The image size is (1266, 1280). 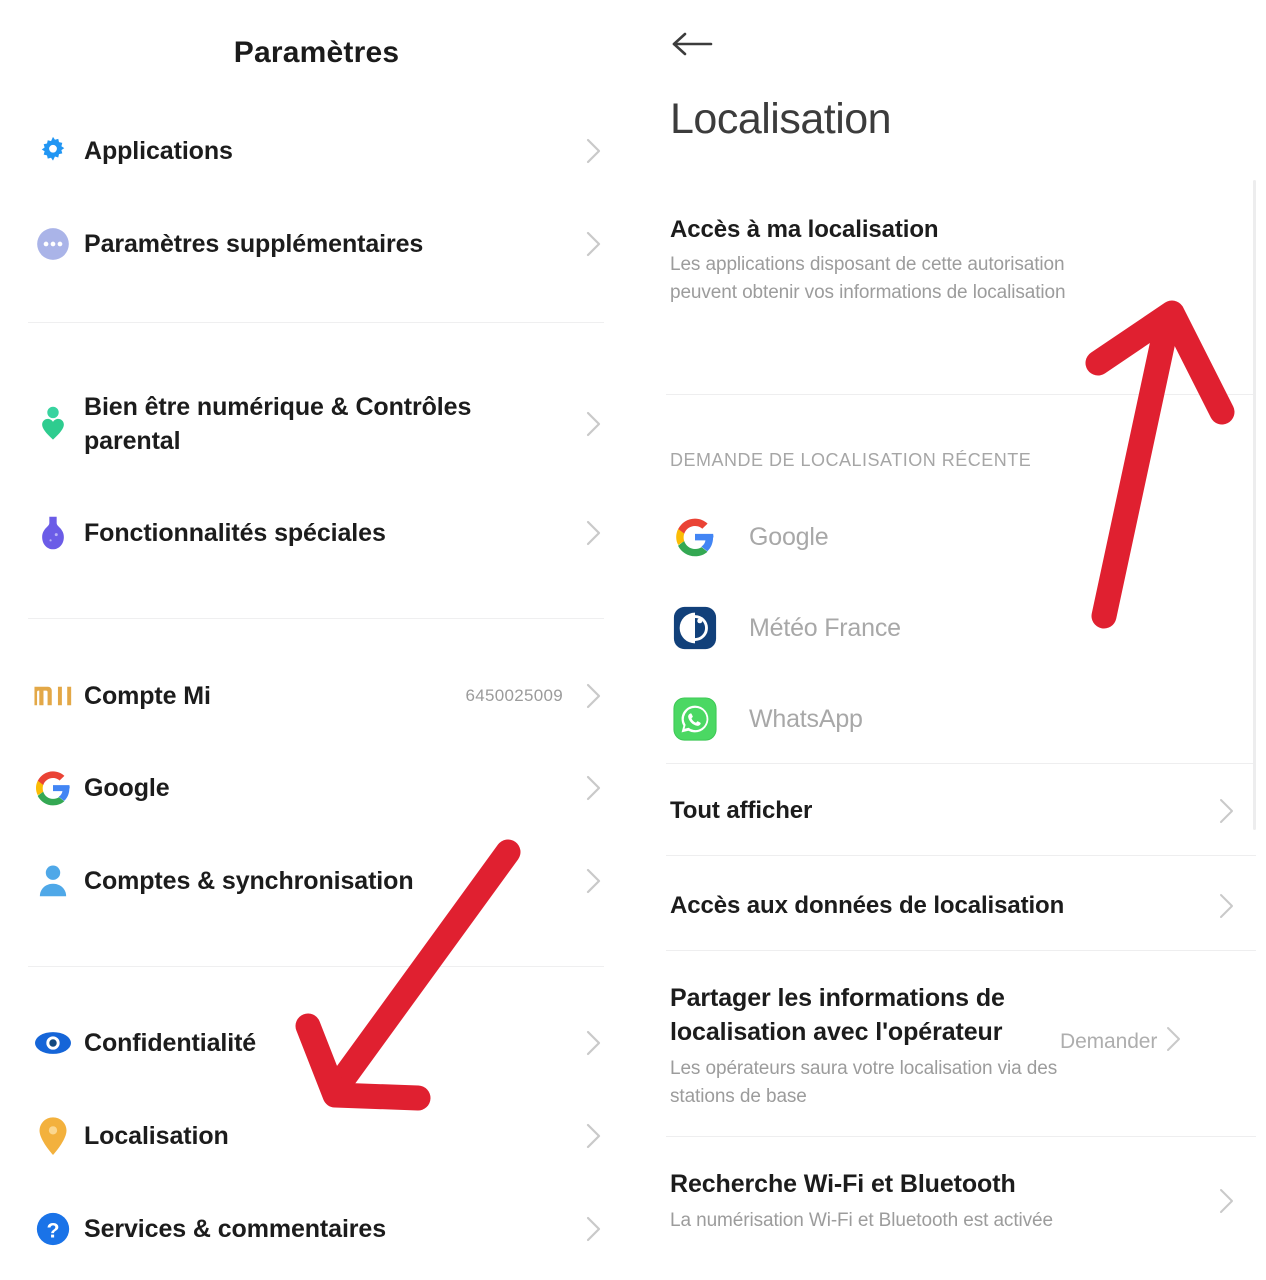 What do you see at coordinates (53, 533) in the screenshot?
I see `special-features-icon` at bounding box center [53, 533].